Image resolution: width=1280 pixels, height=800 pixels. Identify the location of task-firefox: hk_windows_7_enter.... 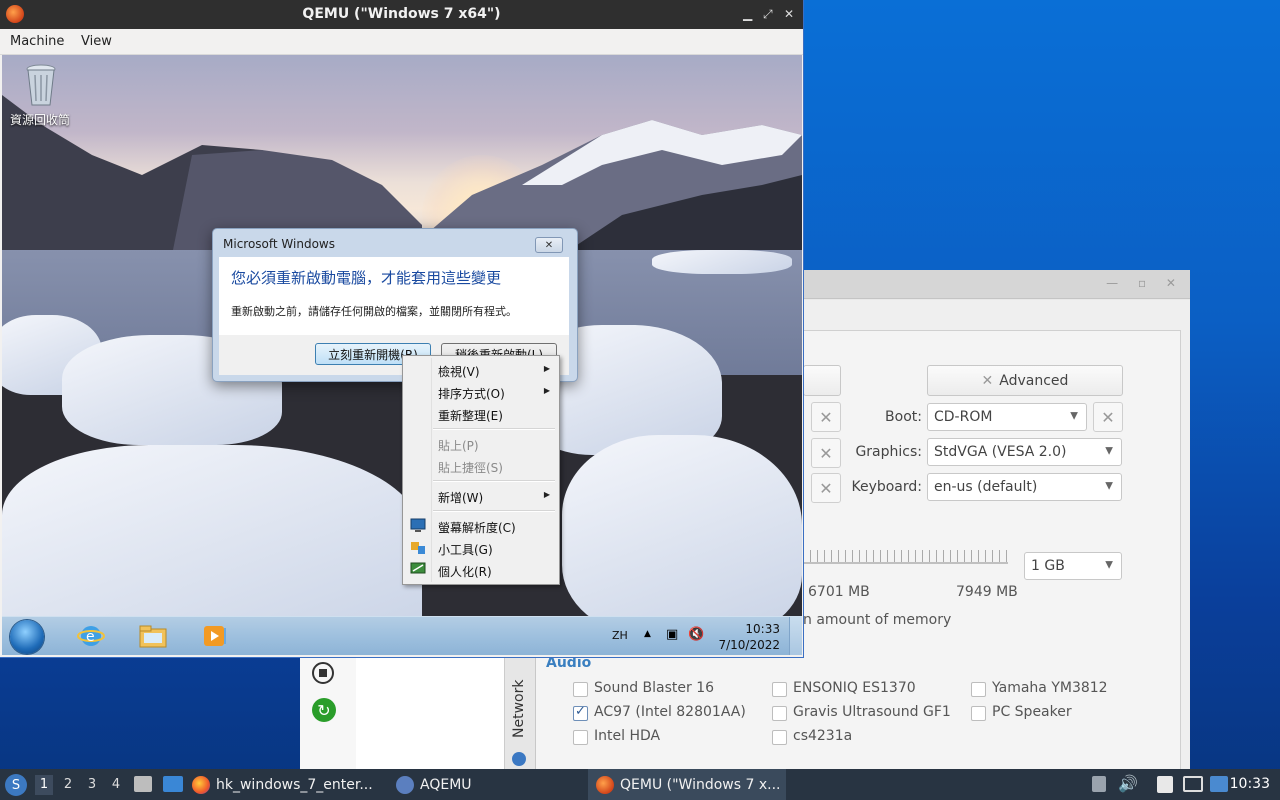
(287, 784).